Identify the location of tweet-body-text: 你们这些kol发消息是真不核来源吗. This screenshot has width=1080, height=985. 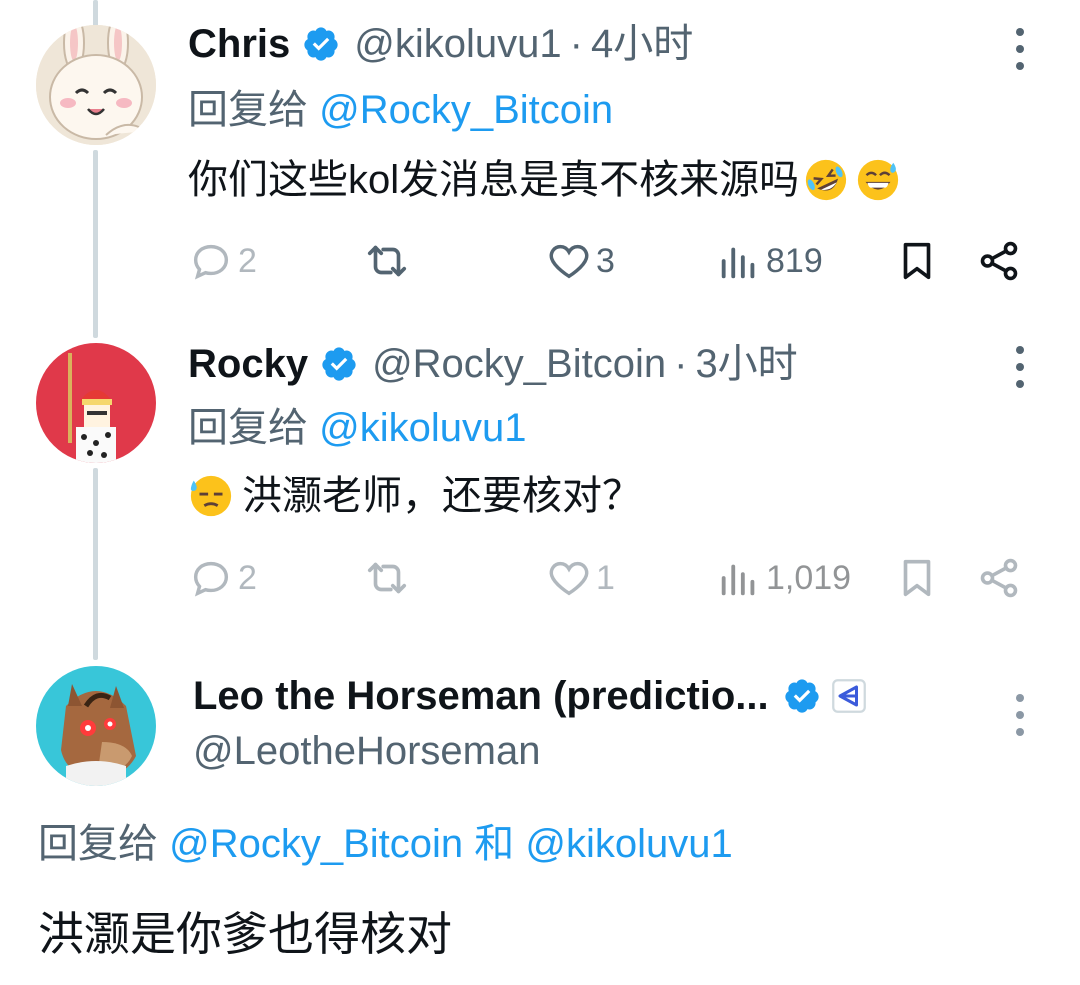
(494, 180).